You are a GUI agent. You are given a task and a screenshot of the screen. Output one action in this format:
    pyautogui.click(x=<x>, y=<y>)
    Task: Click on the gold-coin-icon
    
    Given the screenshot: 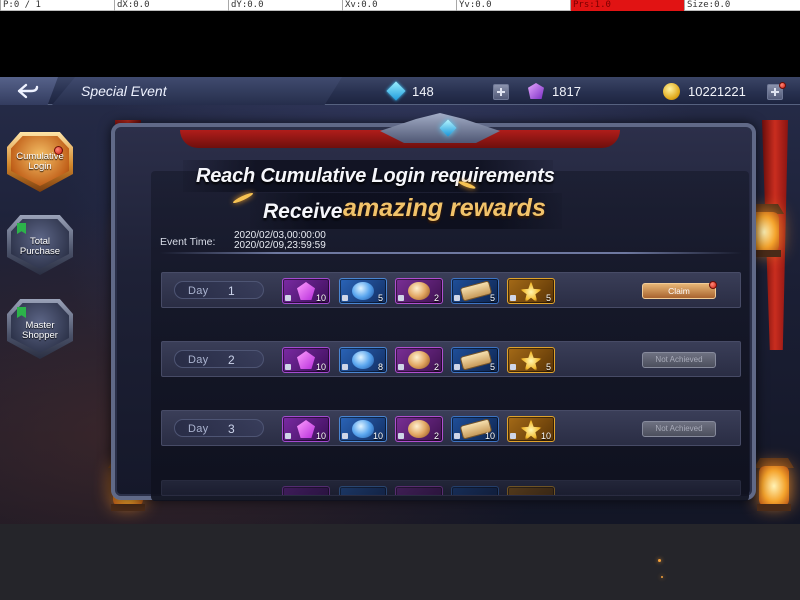 What is the action you would take?
    pyautogui.click(x=671, y=91)
    